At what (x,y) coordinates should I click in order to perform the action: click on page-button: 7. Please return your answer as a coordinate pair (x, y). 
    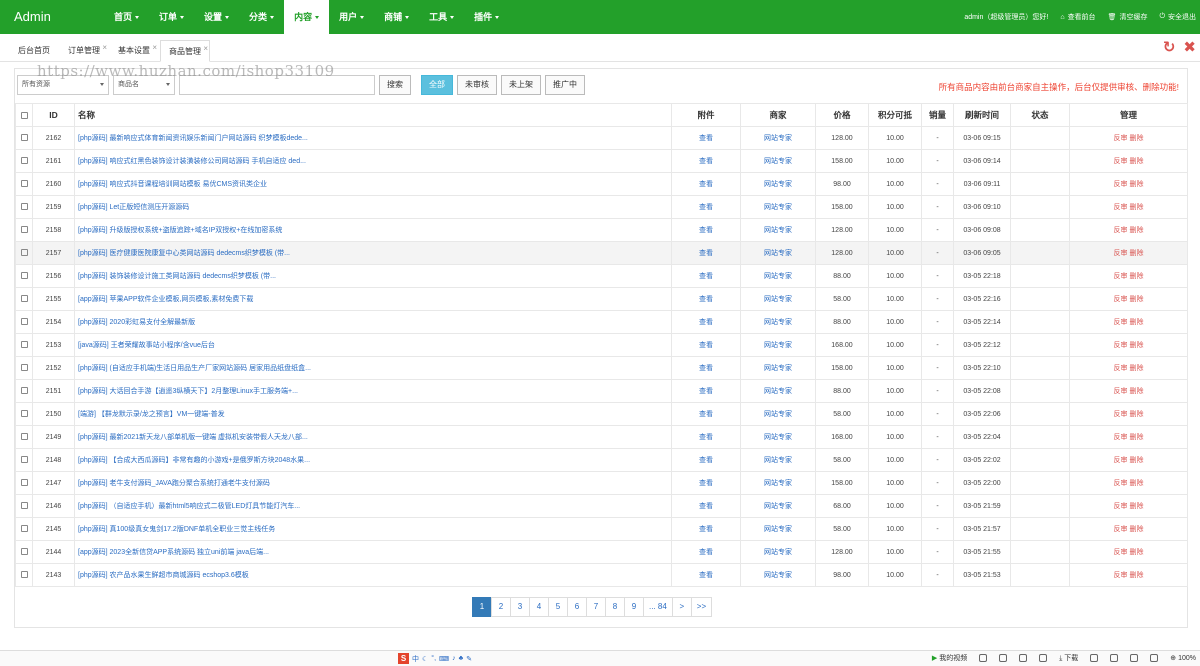
    Looking at the image, I should click on (596, 607).